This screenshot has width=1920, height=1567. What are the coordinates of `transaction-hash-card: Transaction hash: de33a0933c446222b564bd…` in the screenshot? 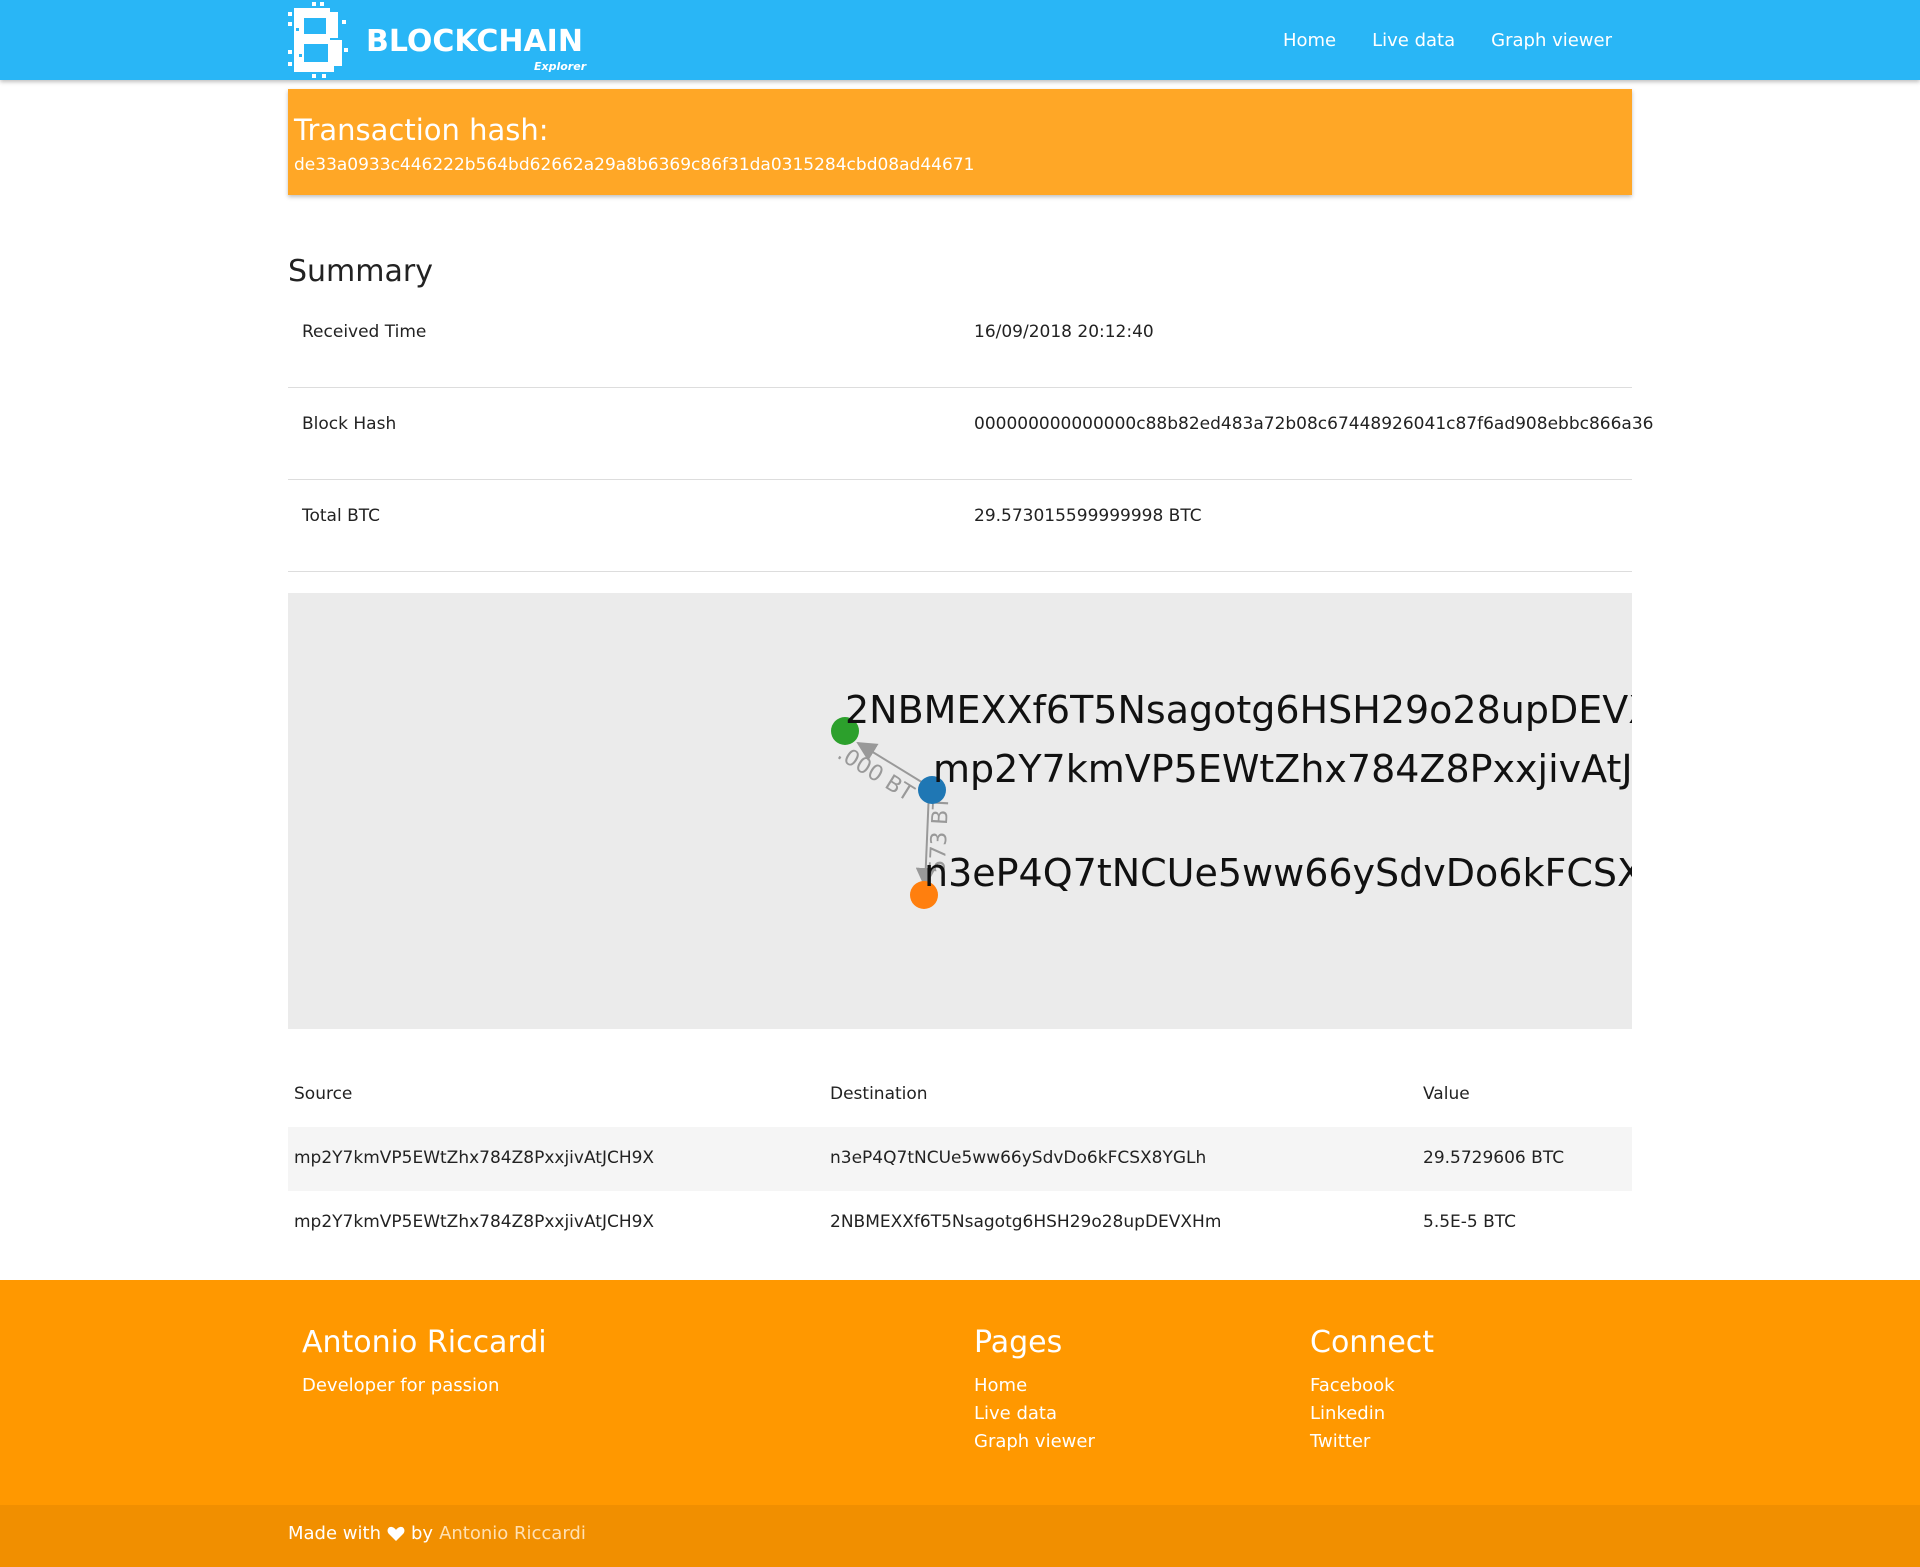 It's located at (960, 142).